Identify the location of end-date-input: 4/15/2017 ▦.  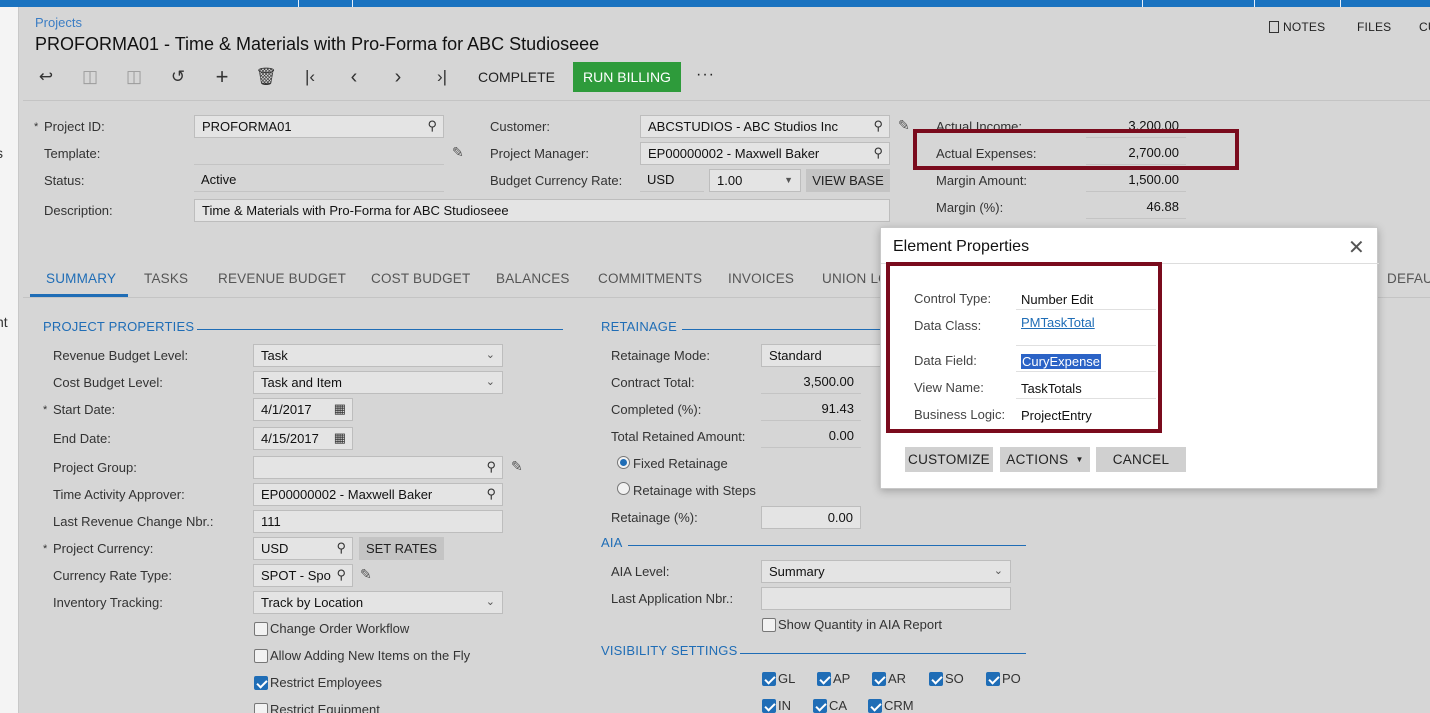
(303, 438).